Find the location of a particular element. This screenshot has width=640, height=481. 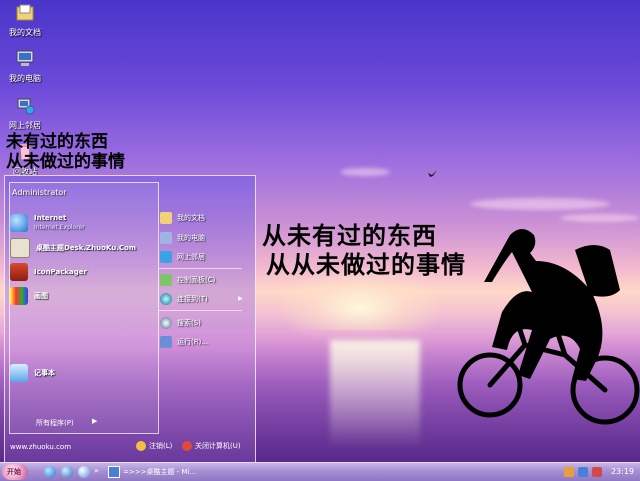

start-button: 开始 is located at coordinates (15, 472).